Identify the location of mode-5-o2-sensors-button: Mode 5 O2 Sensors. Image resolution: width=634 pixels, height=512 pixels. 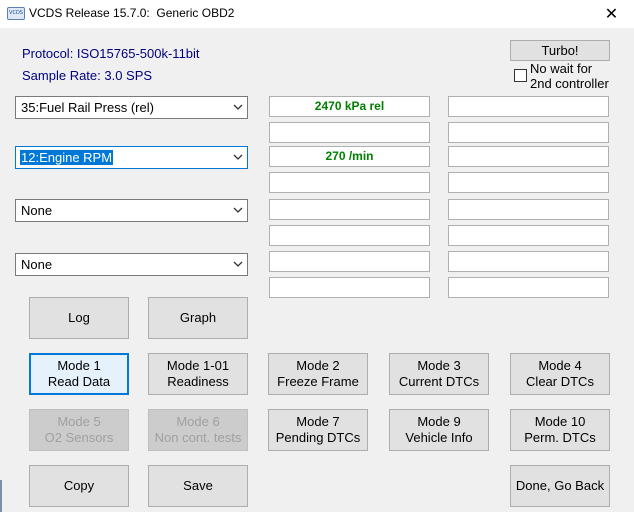
(79, 430).